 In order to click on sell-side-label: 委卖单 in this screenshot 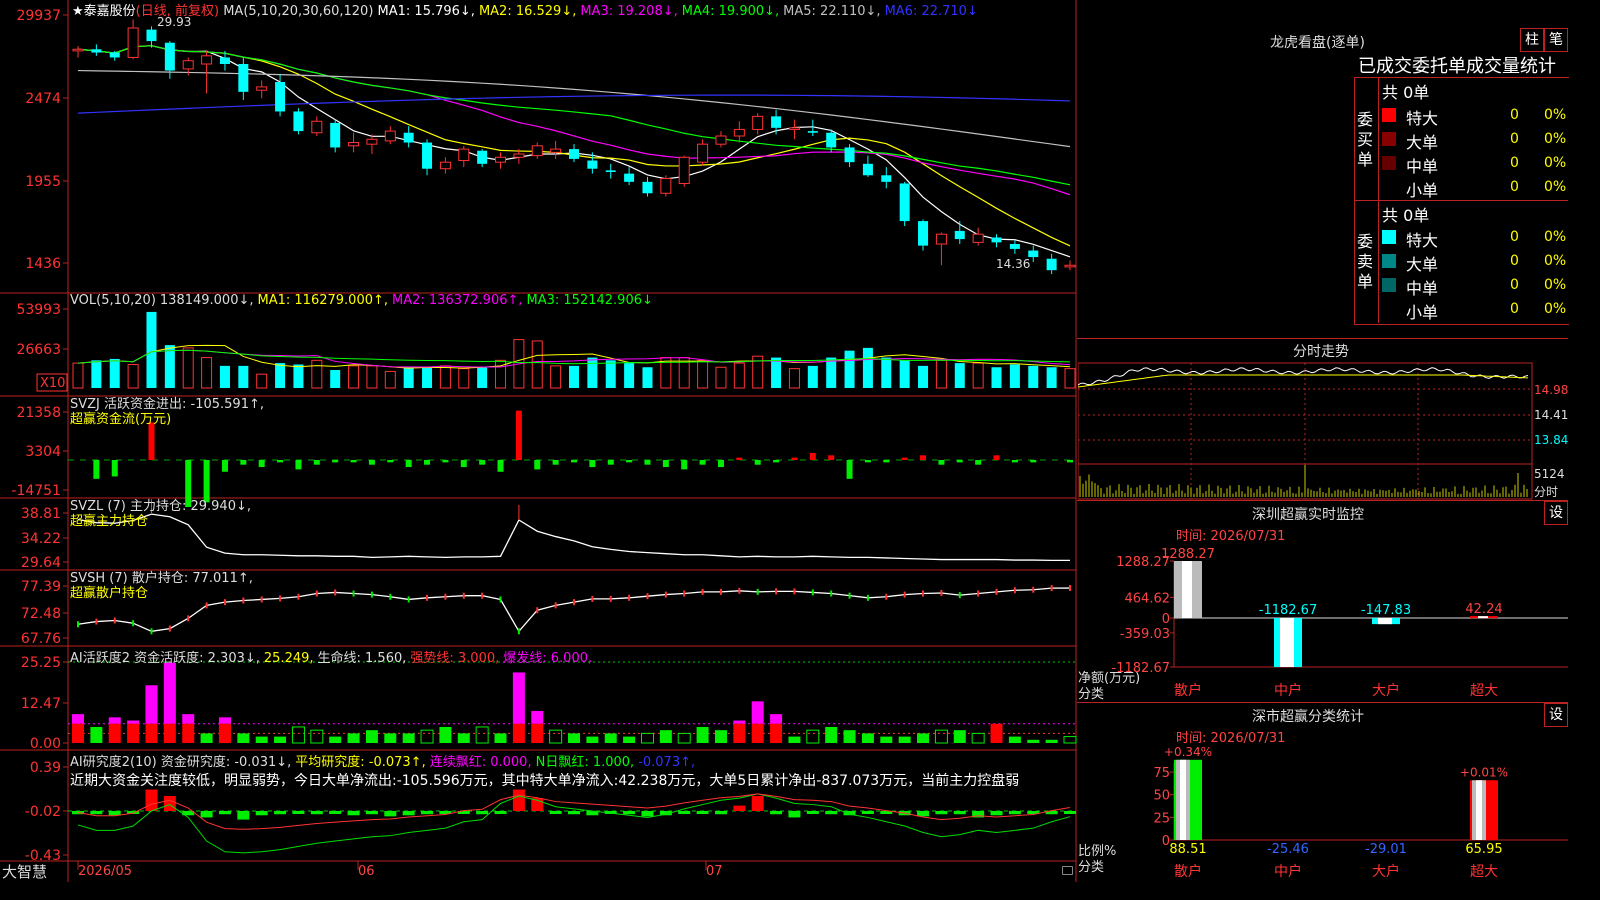, I will do `click(1365, 261)`.